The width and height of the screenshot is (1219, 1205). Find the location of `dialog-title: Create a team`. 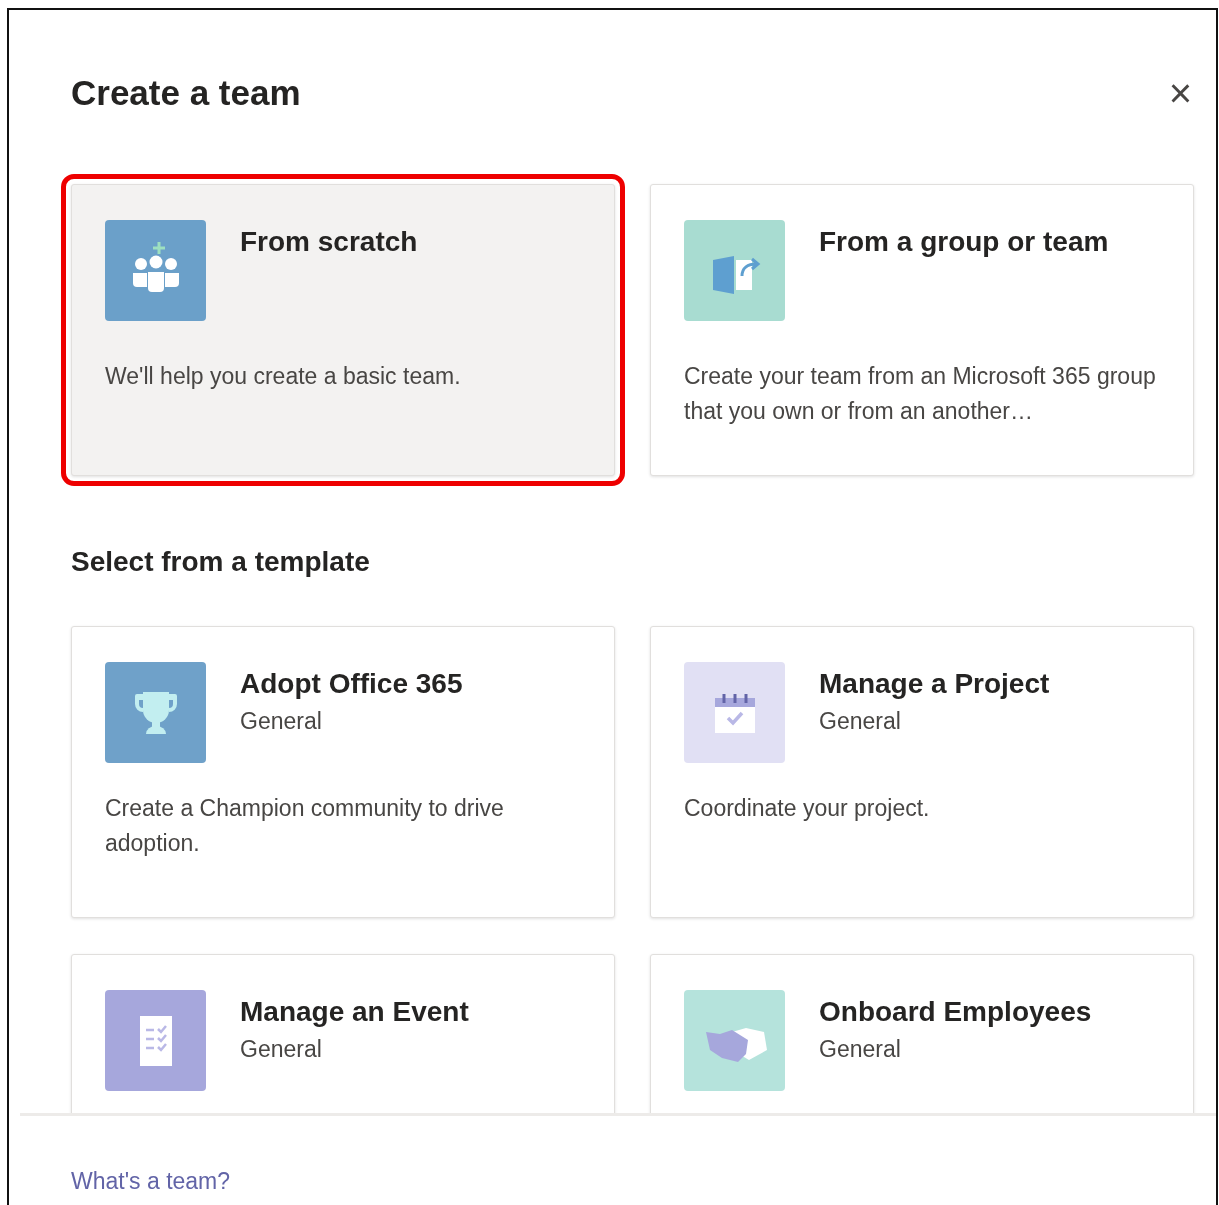

dialog-title: Create a team is located at coordinates (186, 93).